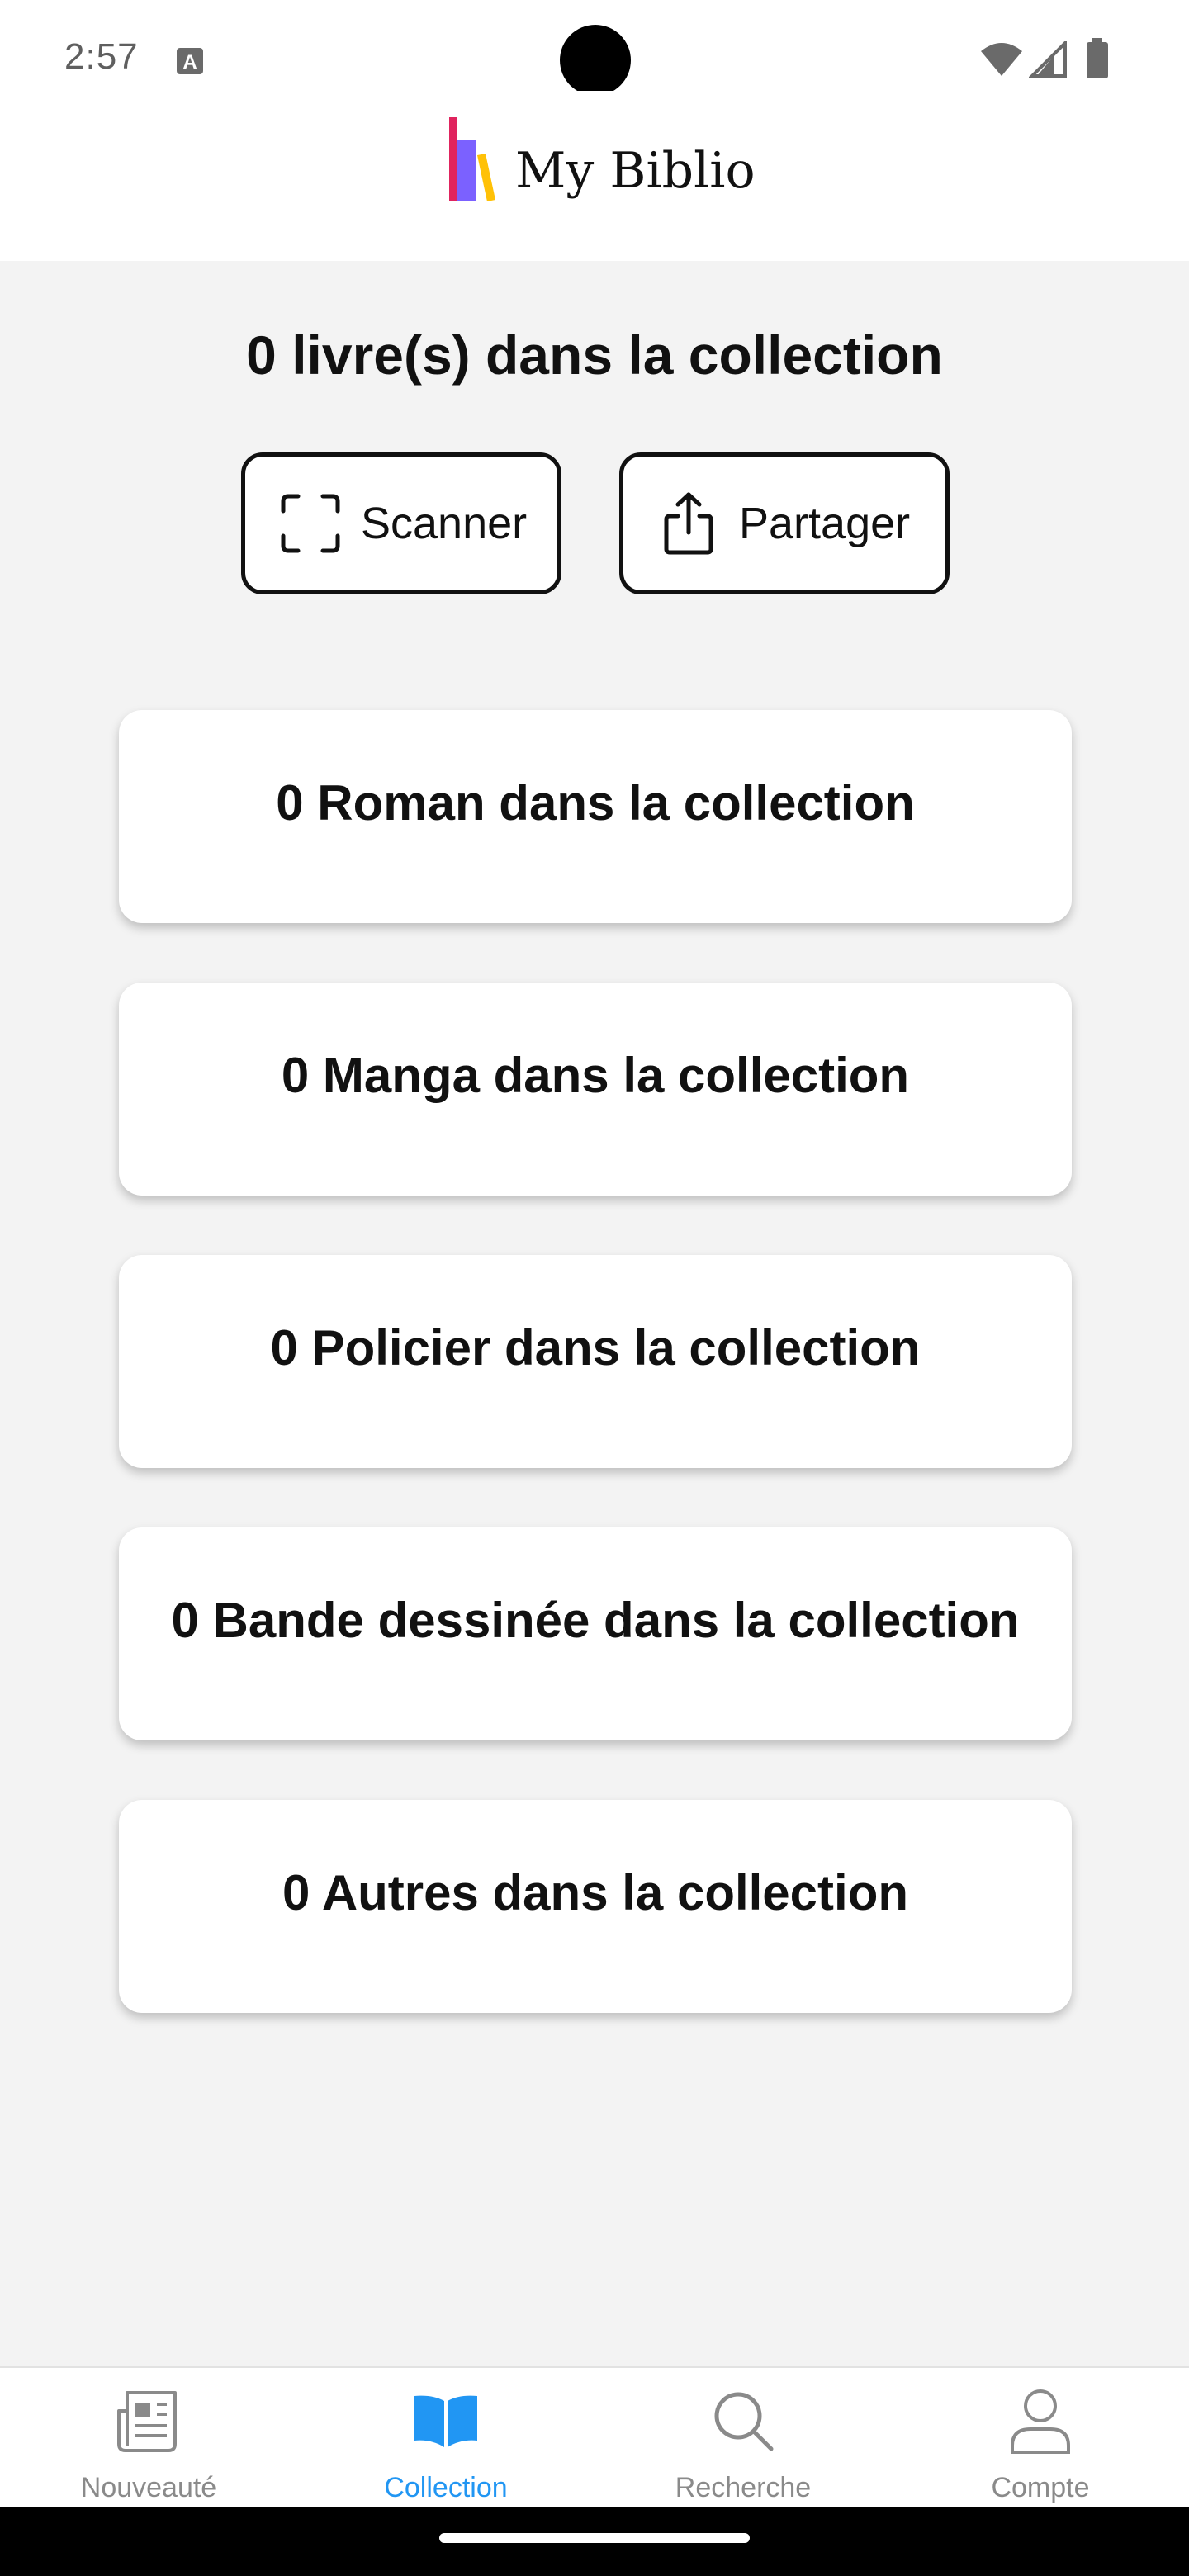 The width and height of the screenshot is (1189, 2576). Describe the element at coordinates (445, 2421) in the screenshot. I see `open-book-icon` at that location.